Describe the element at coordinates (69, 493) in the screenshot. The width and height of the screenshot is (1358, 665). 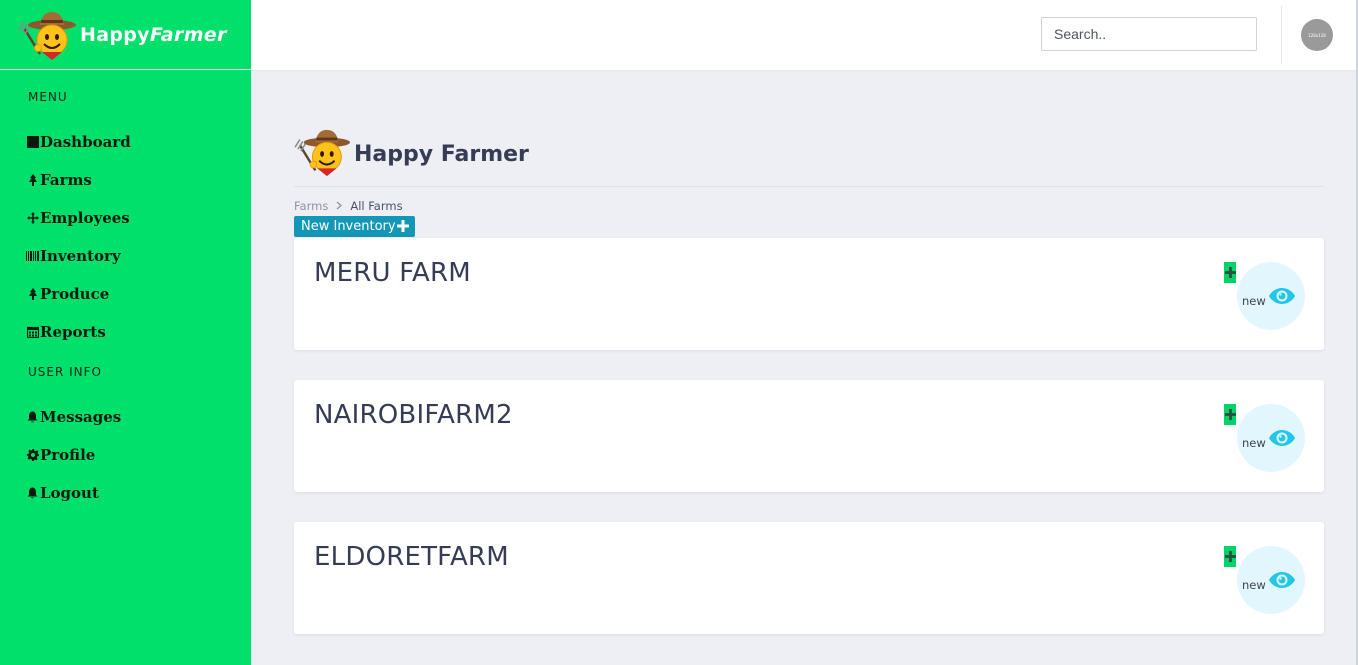
I see `sidebar-item-label: Logout` at that location.